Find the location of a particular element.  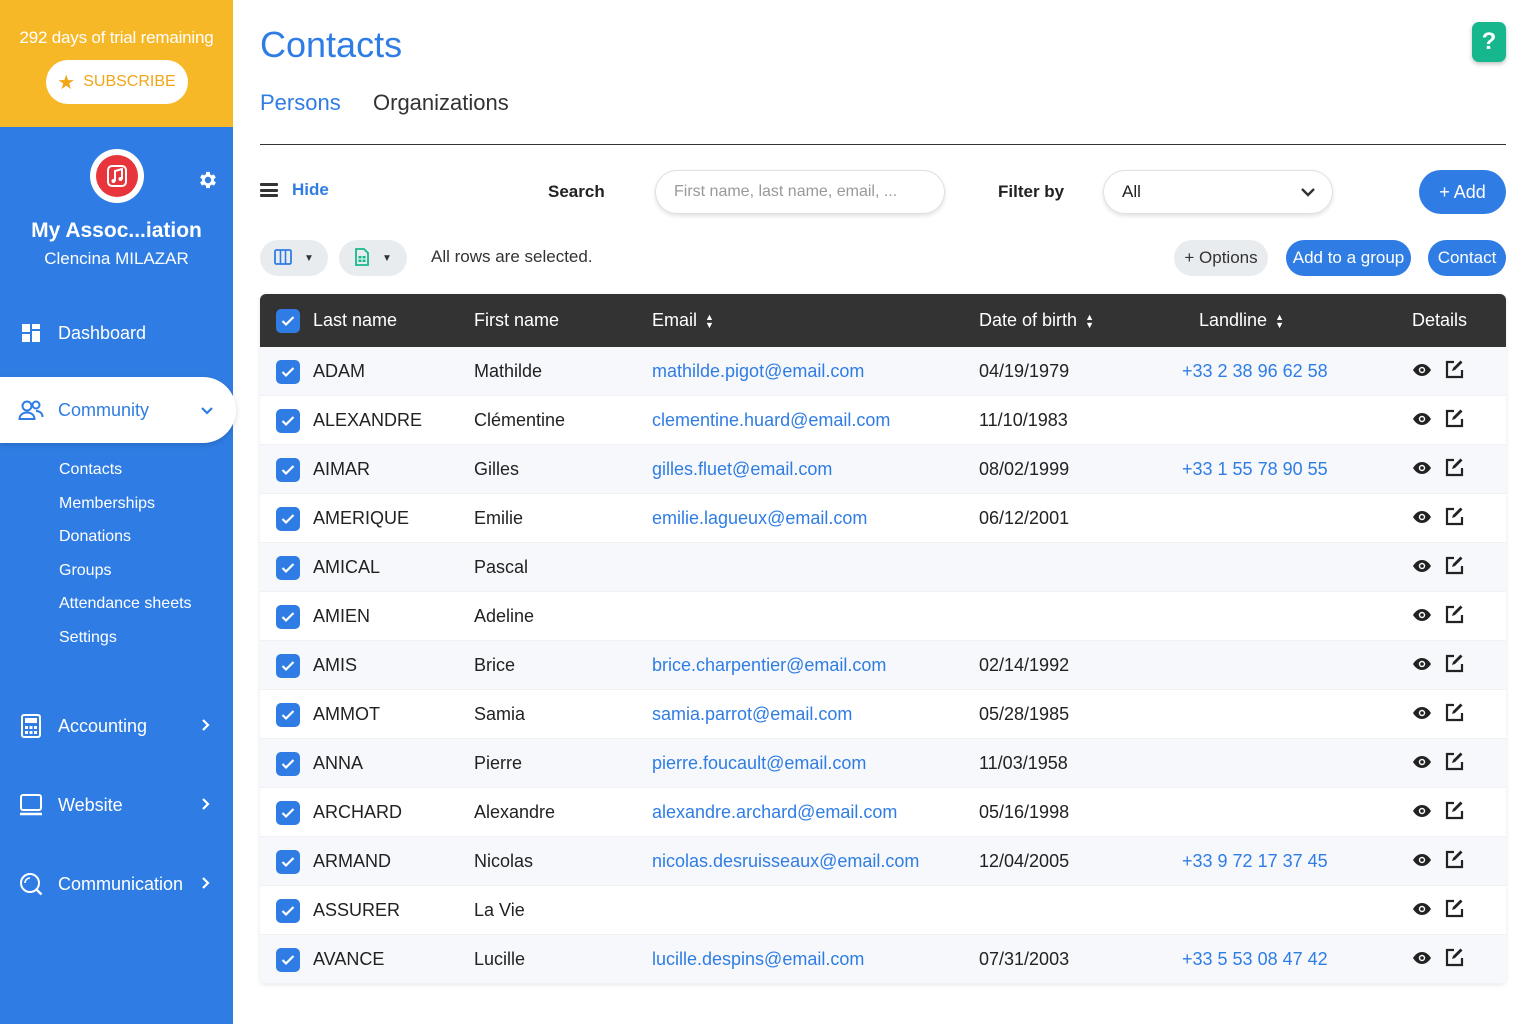

subnav-settings: Settings is located at coordinates (125, 642).